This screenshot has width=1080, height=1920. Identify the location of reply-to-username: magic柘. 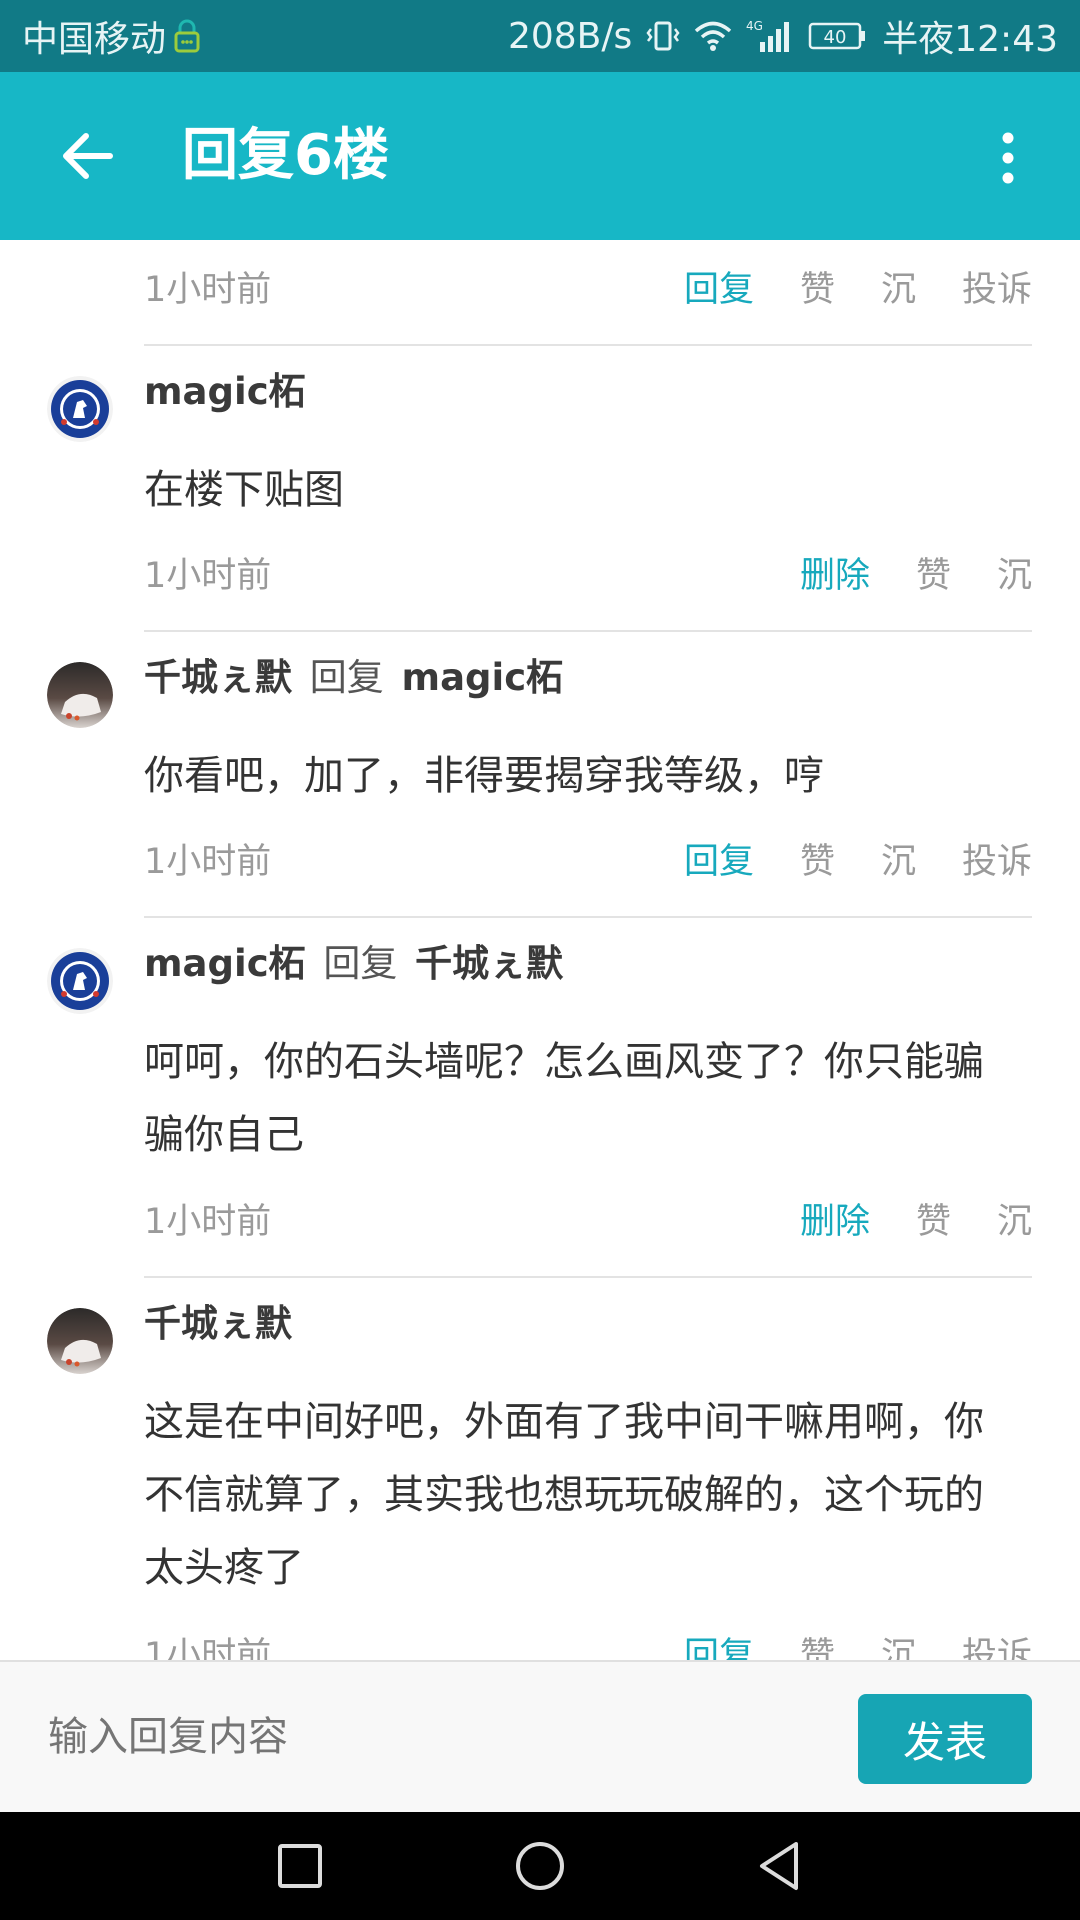
(483, 677).